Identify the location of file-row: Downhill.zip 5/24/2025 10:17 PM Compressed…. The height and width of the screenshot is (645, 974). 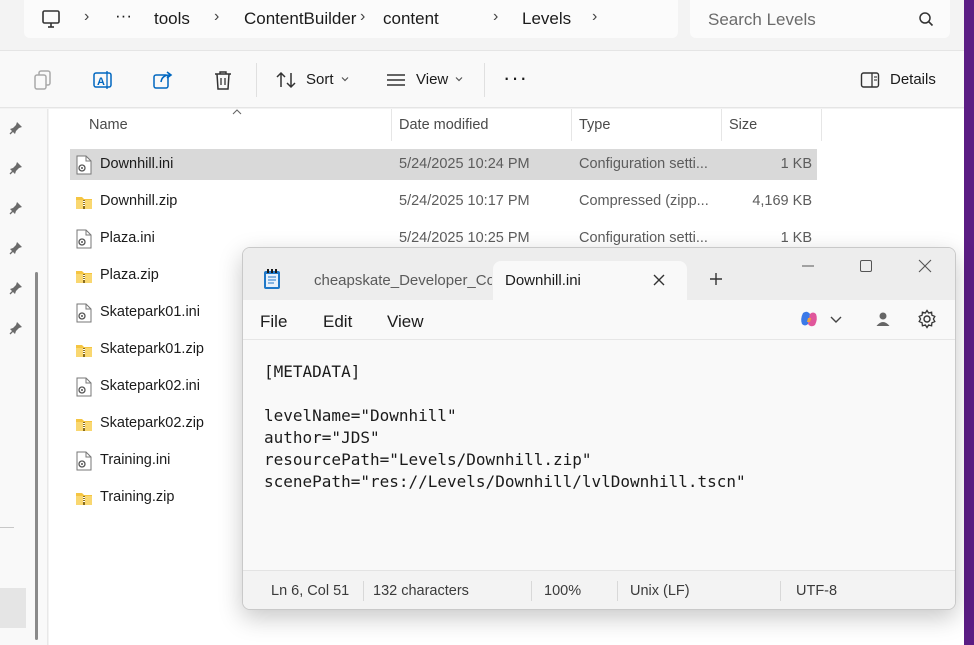
(443, 201).